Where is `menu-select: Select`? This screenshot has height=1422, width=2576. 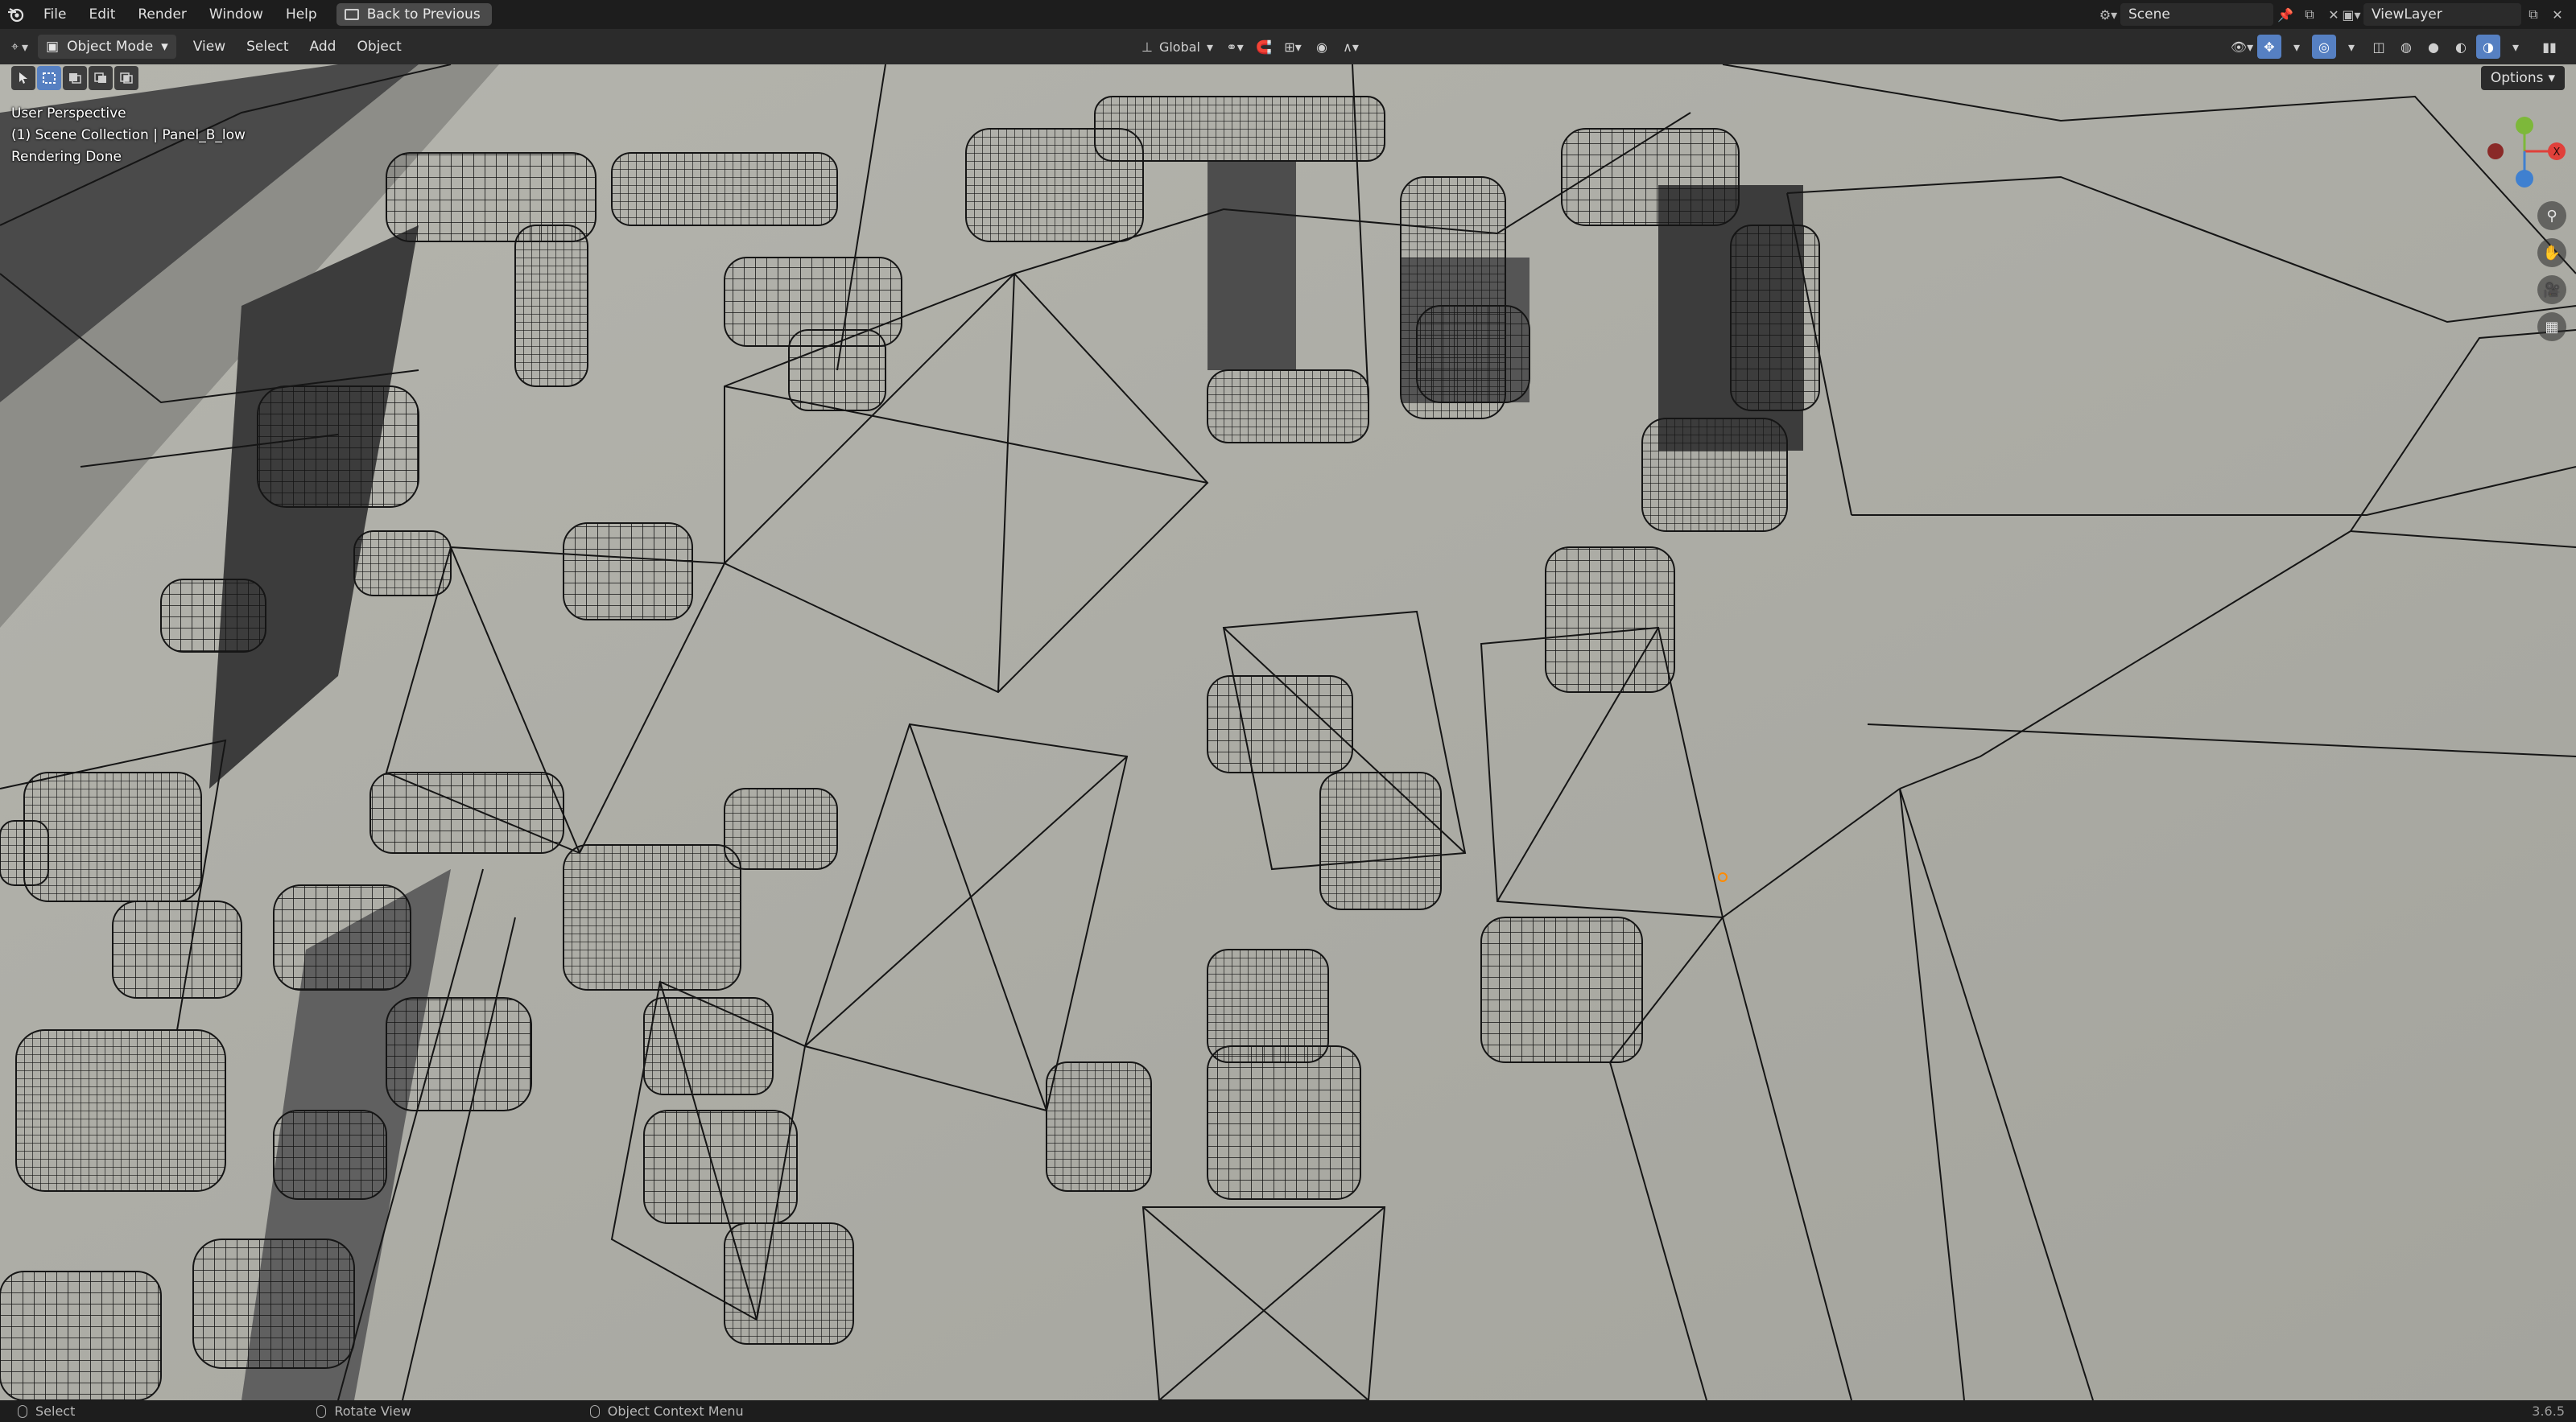 menu-select: Select is located at coordinates (267, 47).